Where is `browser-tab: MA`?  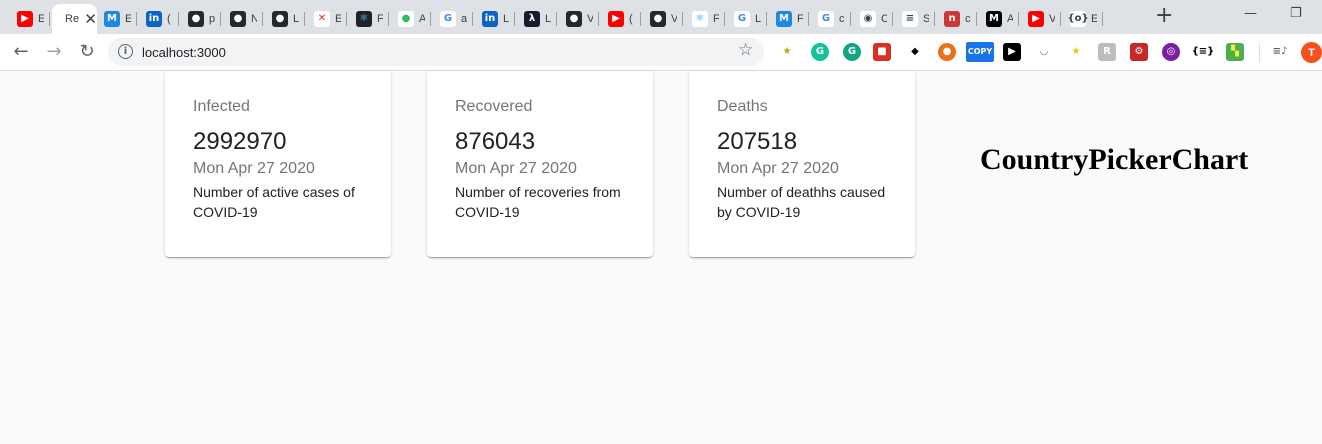 browser-tab: MA is located at coordinates (999, 19).